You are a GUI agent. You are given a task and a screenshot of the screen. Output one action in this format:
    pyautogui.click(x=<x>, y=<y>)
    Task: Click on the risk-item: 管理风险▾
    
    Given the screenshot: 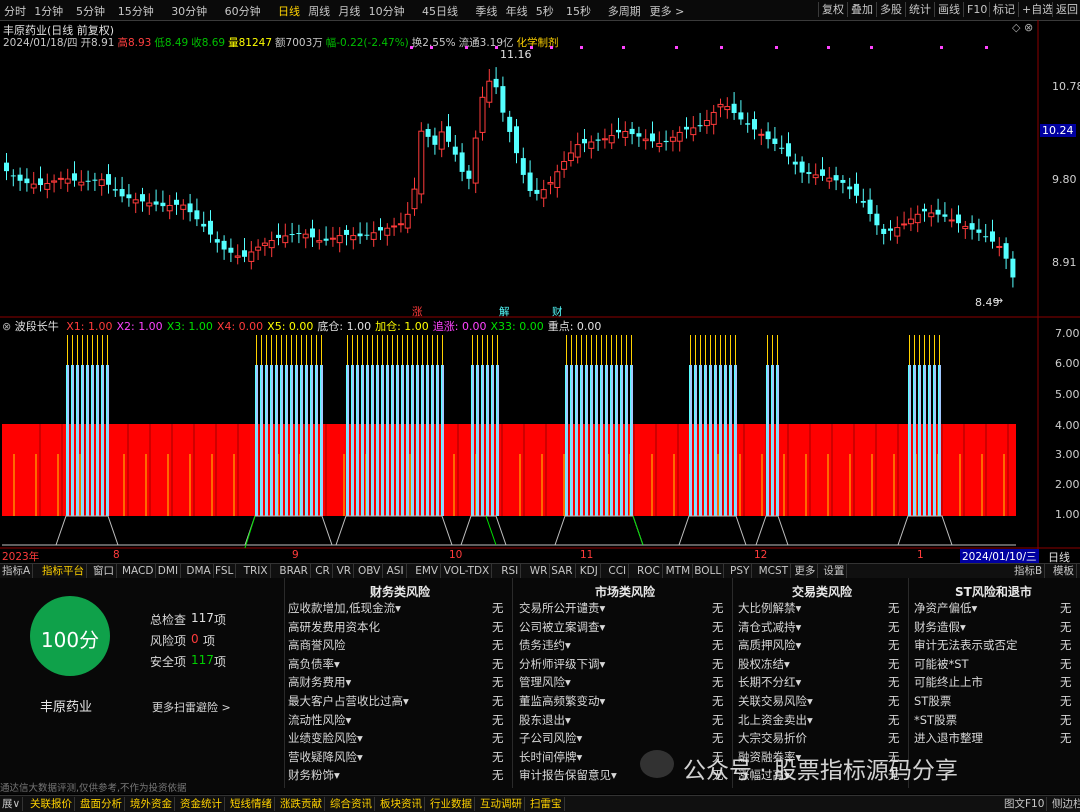 What is the action you would take?
    pyautogui.click(x=545, y=682)
    